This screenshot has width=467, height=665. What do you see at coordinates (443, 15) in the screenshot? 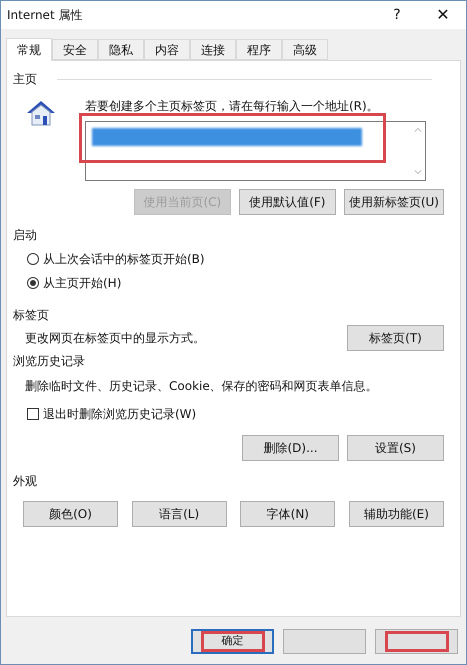
I see `close-button: ✕` at bounding box center [443, 15].